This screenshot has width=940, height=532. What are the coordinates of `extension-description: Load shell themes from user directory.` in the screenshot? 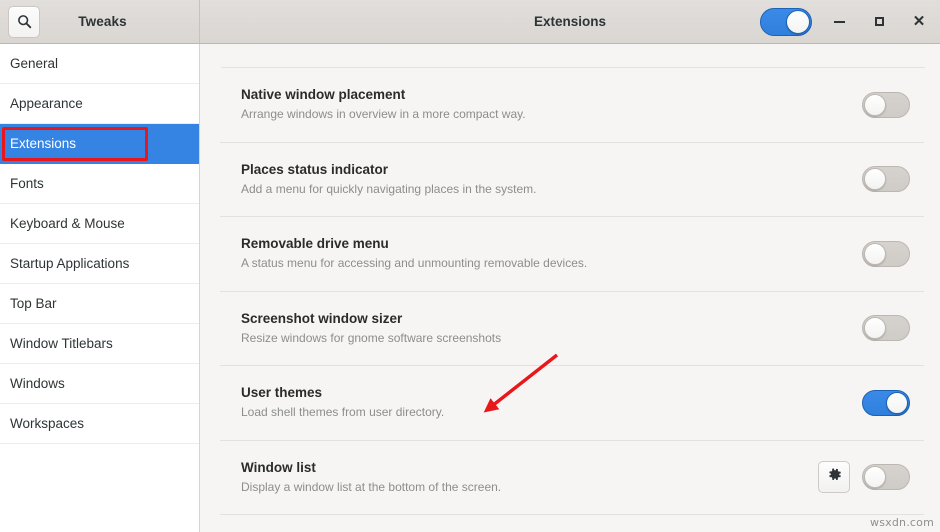 It's located at (343, 412).